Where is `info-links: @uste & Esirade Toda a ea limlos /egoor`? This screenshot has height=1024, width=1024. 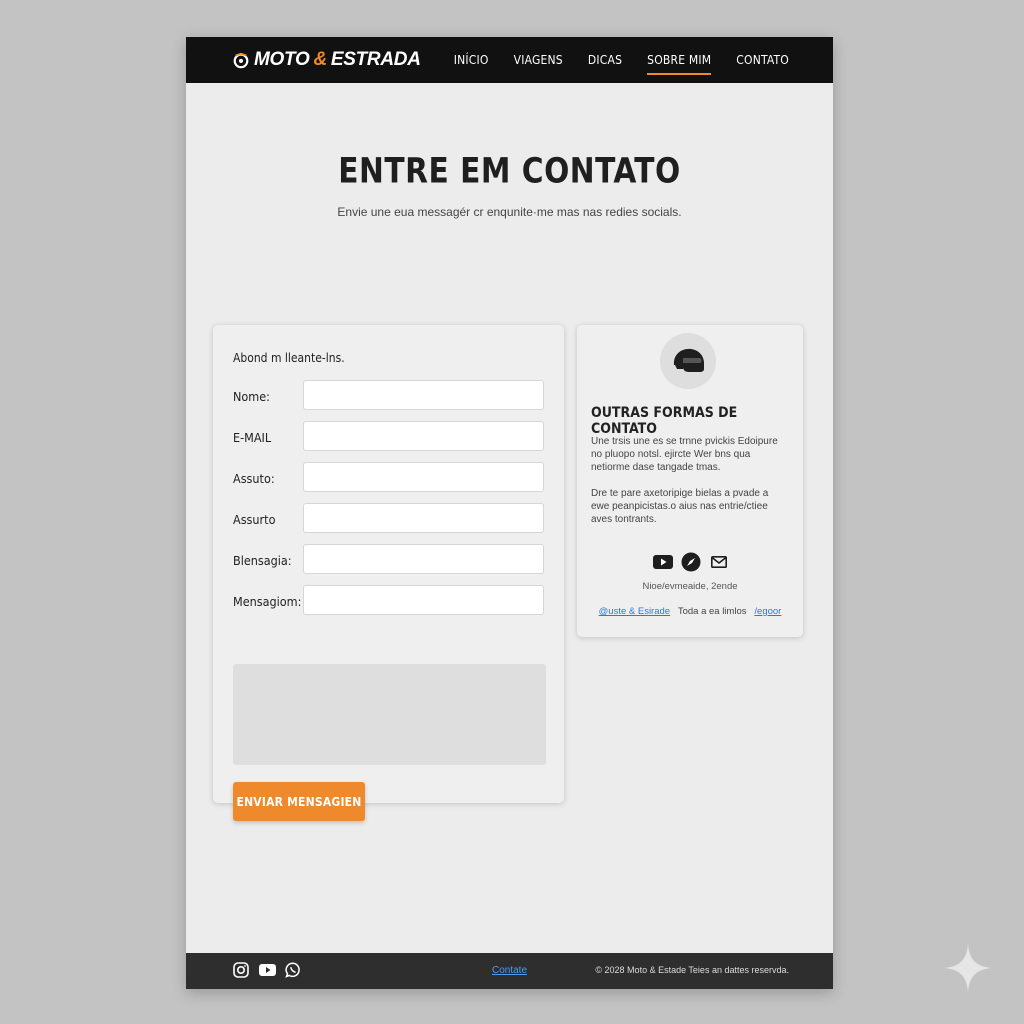
info-links: @uste & Esirade Toda a ea limlos /egoor is located at coordinates (690, 611).